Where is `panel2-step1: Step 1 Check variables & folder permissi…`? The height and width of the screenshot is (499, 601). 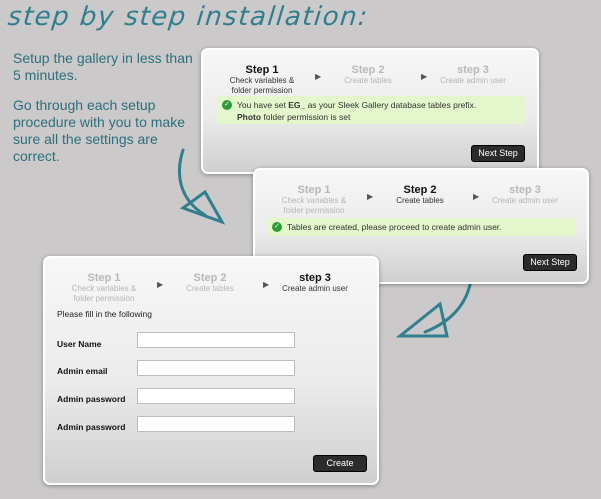
panel2-step1: Step 1 Check variables & folder permissi… is located at coordinates (314, 200).